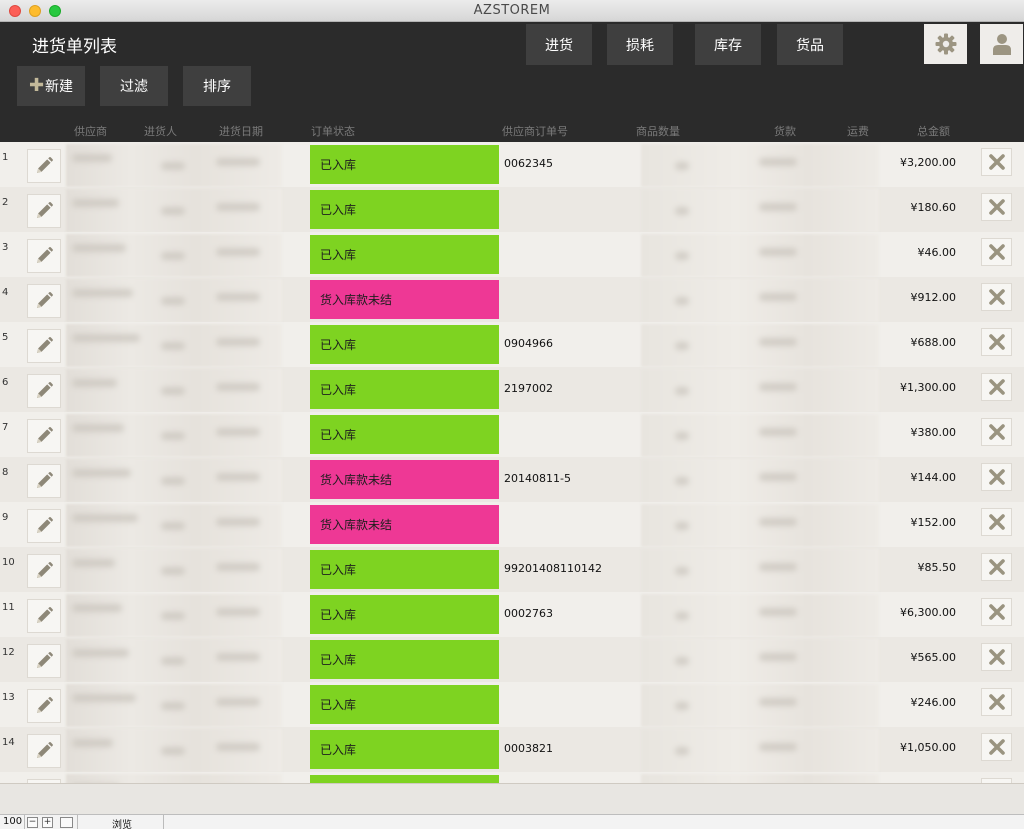 The height and width of the screenshot is (829, 1024). I want to click on new-button: ✚ 新建, so click(51, 86).